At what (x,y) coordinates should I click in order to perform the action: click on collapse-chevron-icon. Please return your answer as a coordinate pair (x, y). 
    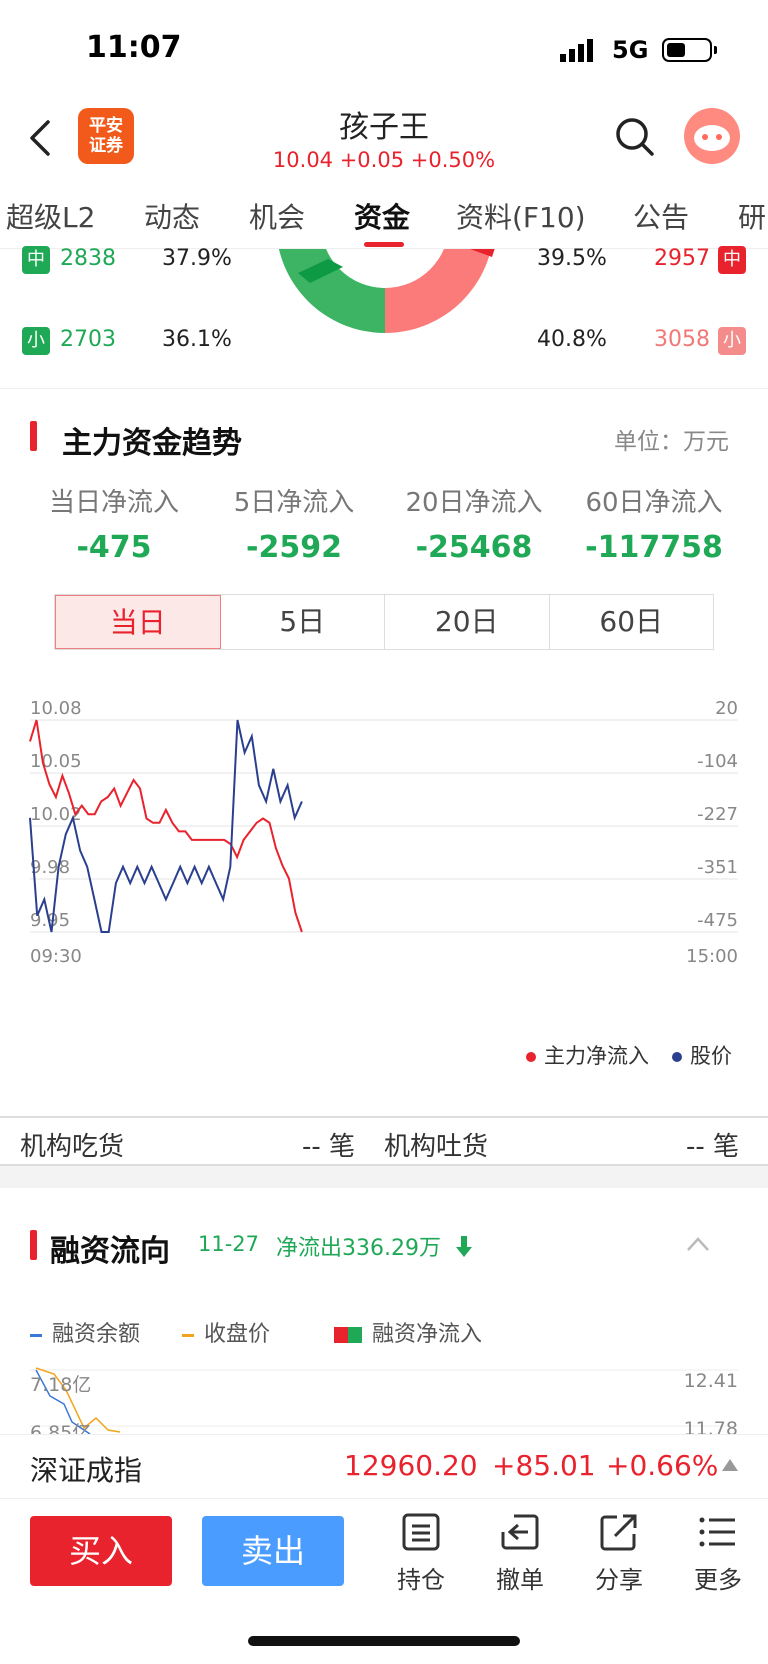
    Looking at the image, I should click on (698, 1244).